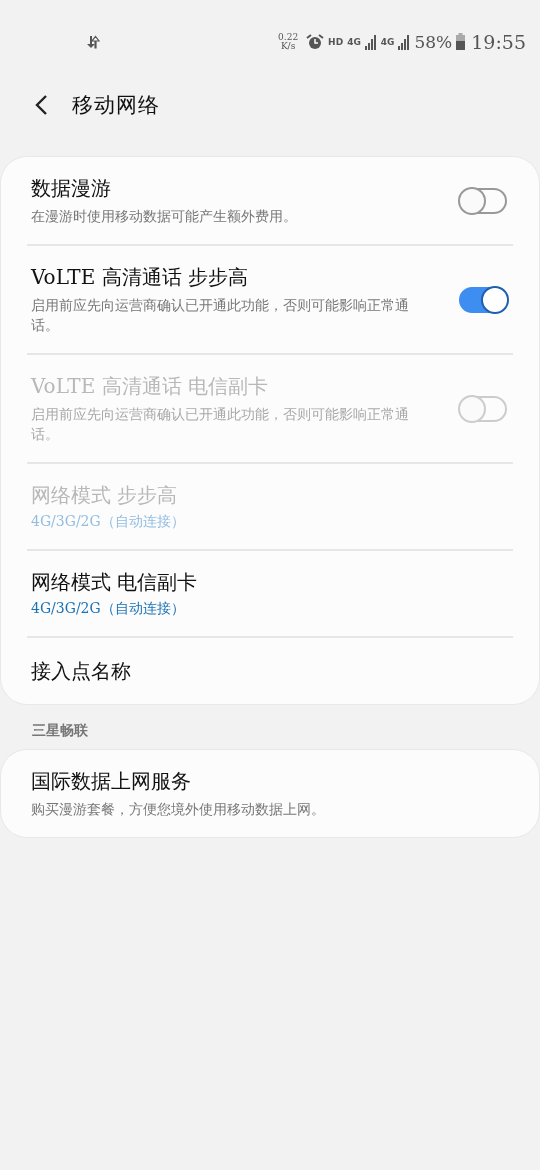 The height and width of the screenshot is (1170, 540). What do you see at coordinates (270, 593) in the screenshot?
I see `settings-item: 网络模式 电信副卡 4G/3G/2G（自动连接）` at bounding box center [270, 593].